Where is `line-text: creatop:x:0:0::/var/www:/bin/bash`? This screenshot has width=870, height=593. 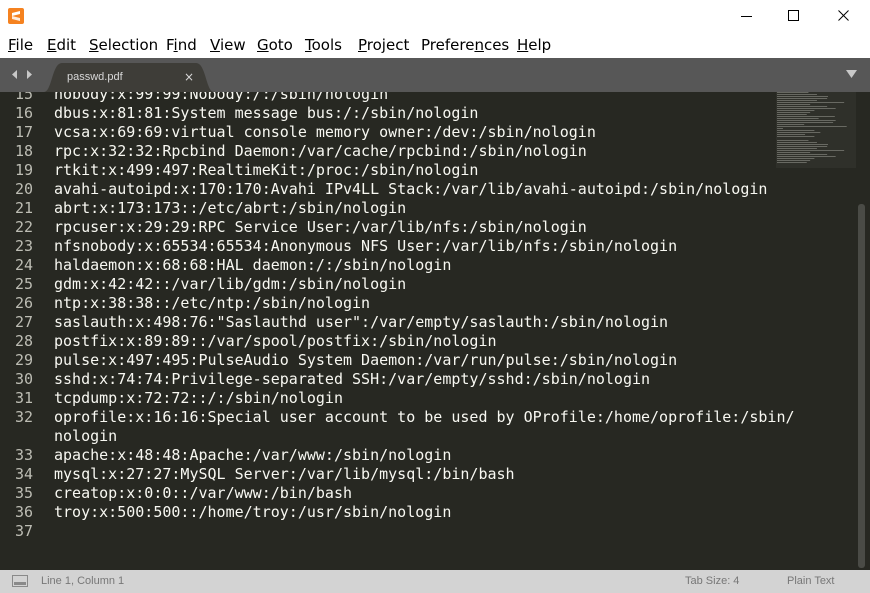
line-text: creatop:x:0:0::/var/www:/bin/bash is located at coordinates (203, 493).